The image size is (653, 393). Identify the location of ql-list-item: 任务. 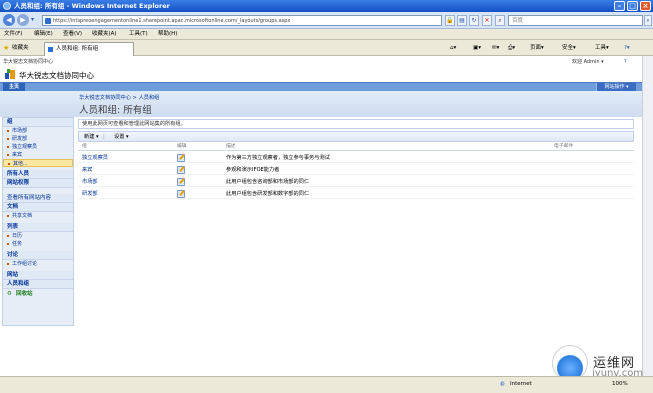
(38, 244).